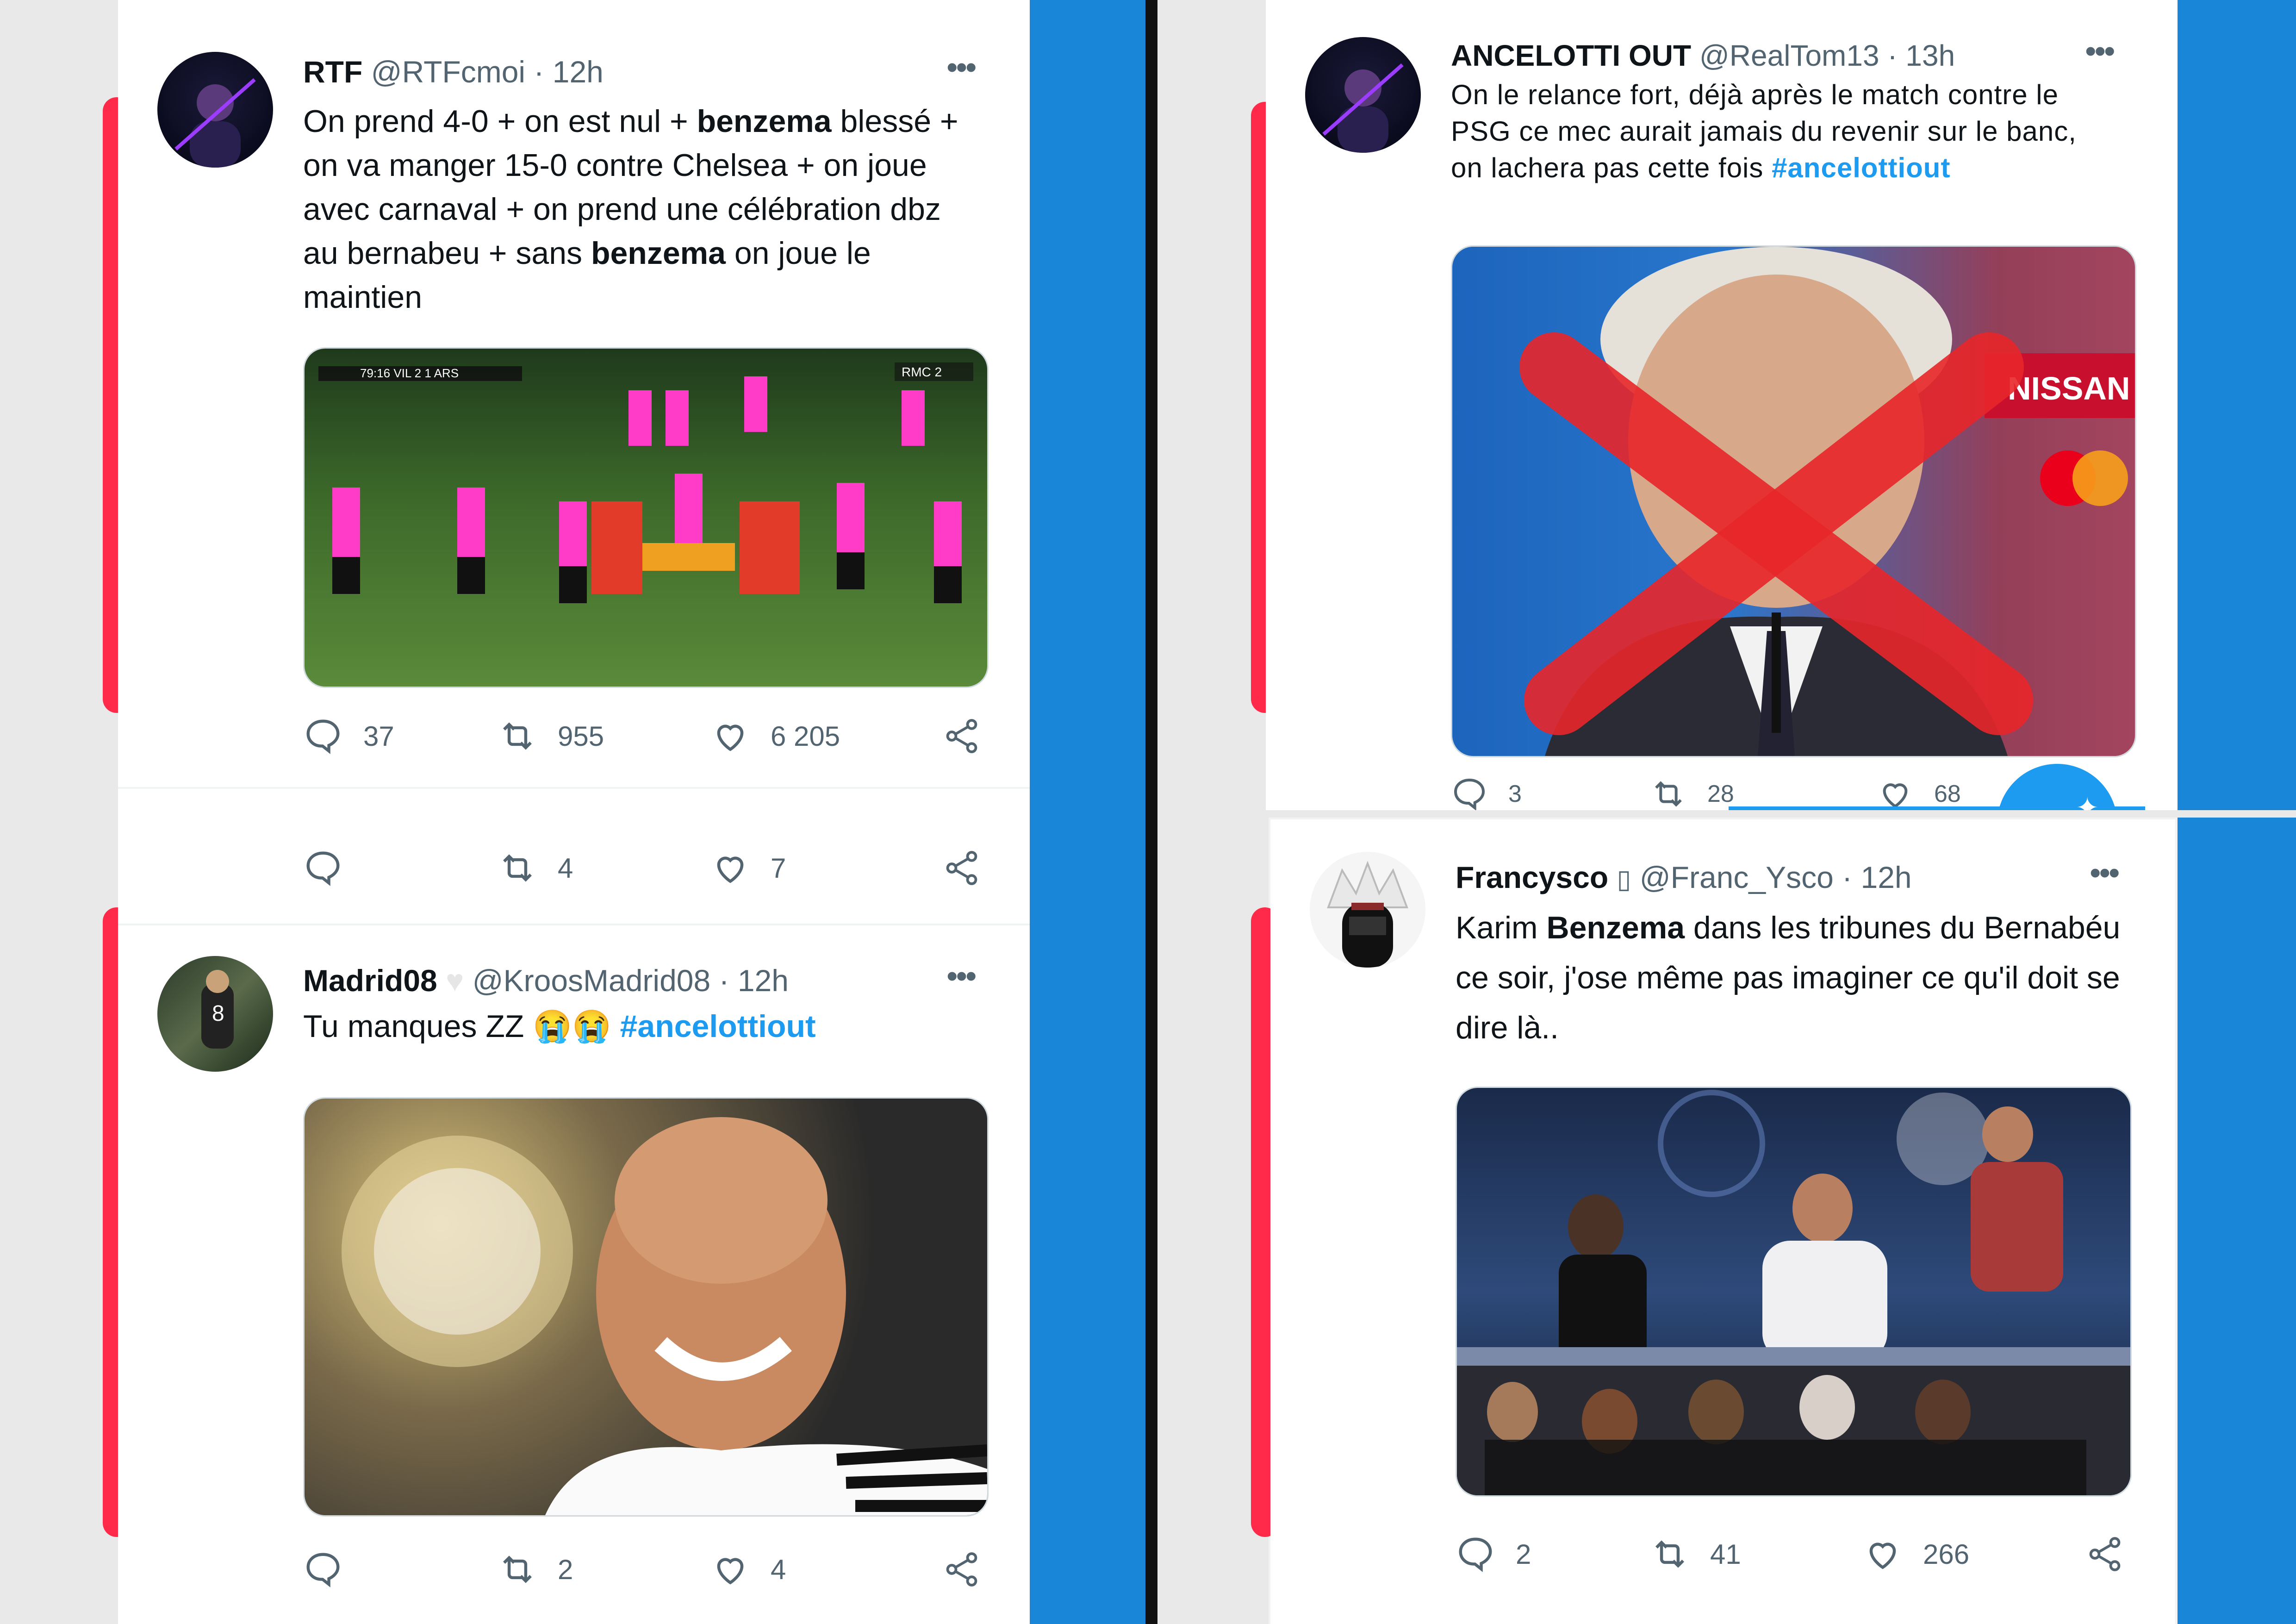 This screenshot has width=2296, height=1624. Describe the element at coordinates (1486, 794) in the screenshot. I see `reply-button: 3` at that location.